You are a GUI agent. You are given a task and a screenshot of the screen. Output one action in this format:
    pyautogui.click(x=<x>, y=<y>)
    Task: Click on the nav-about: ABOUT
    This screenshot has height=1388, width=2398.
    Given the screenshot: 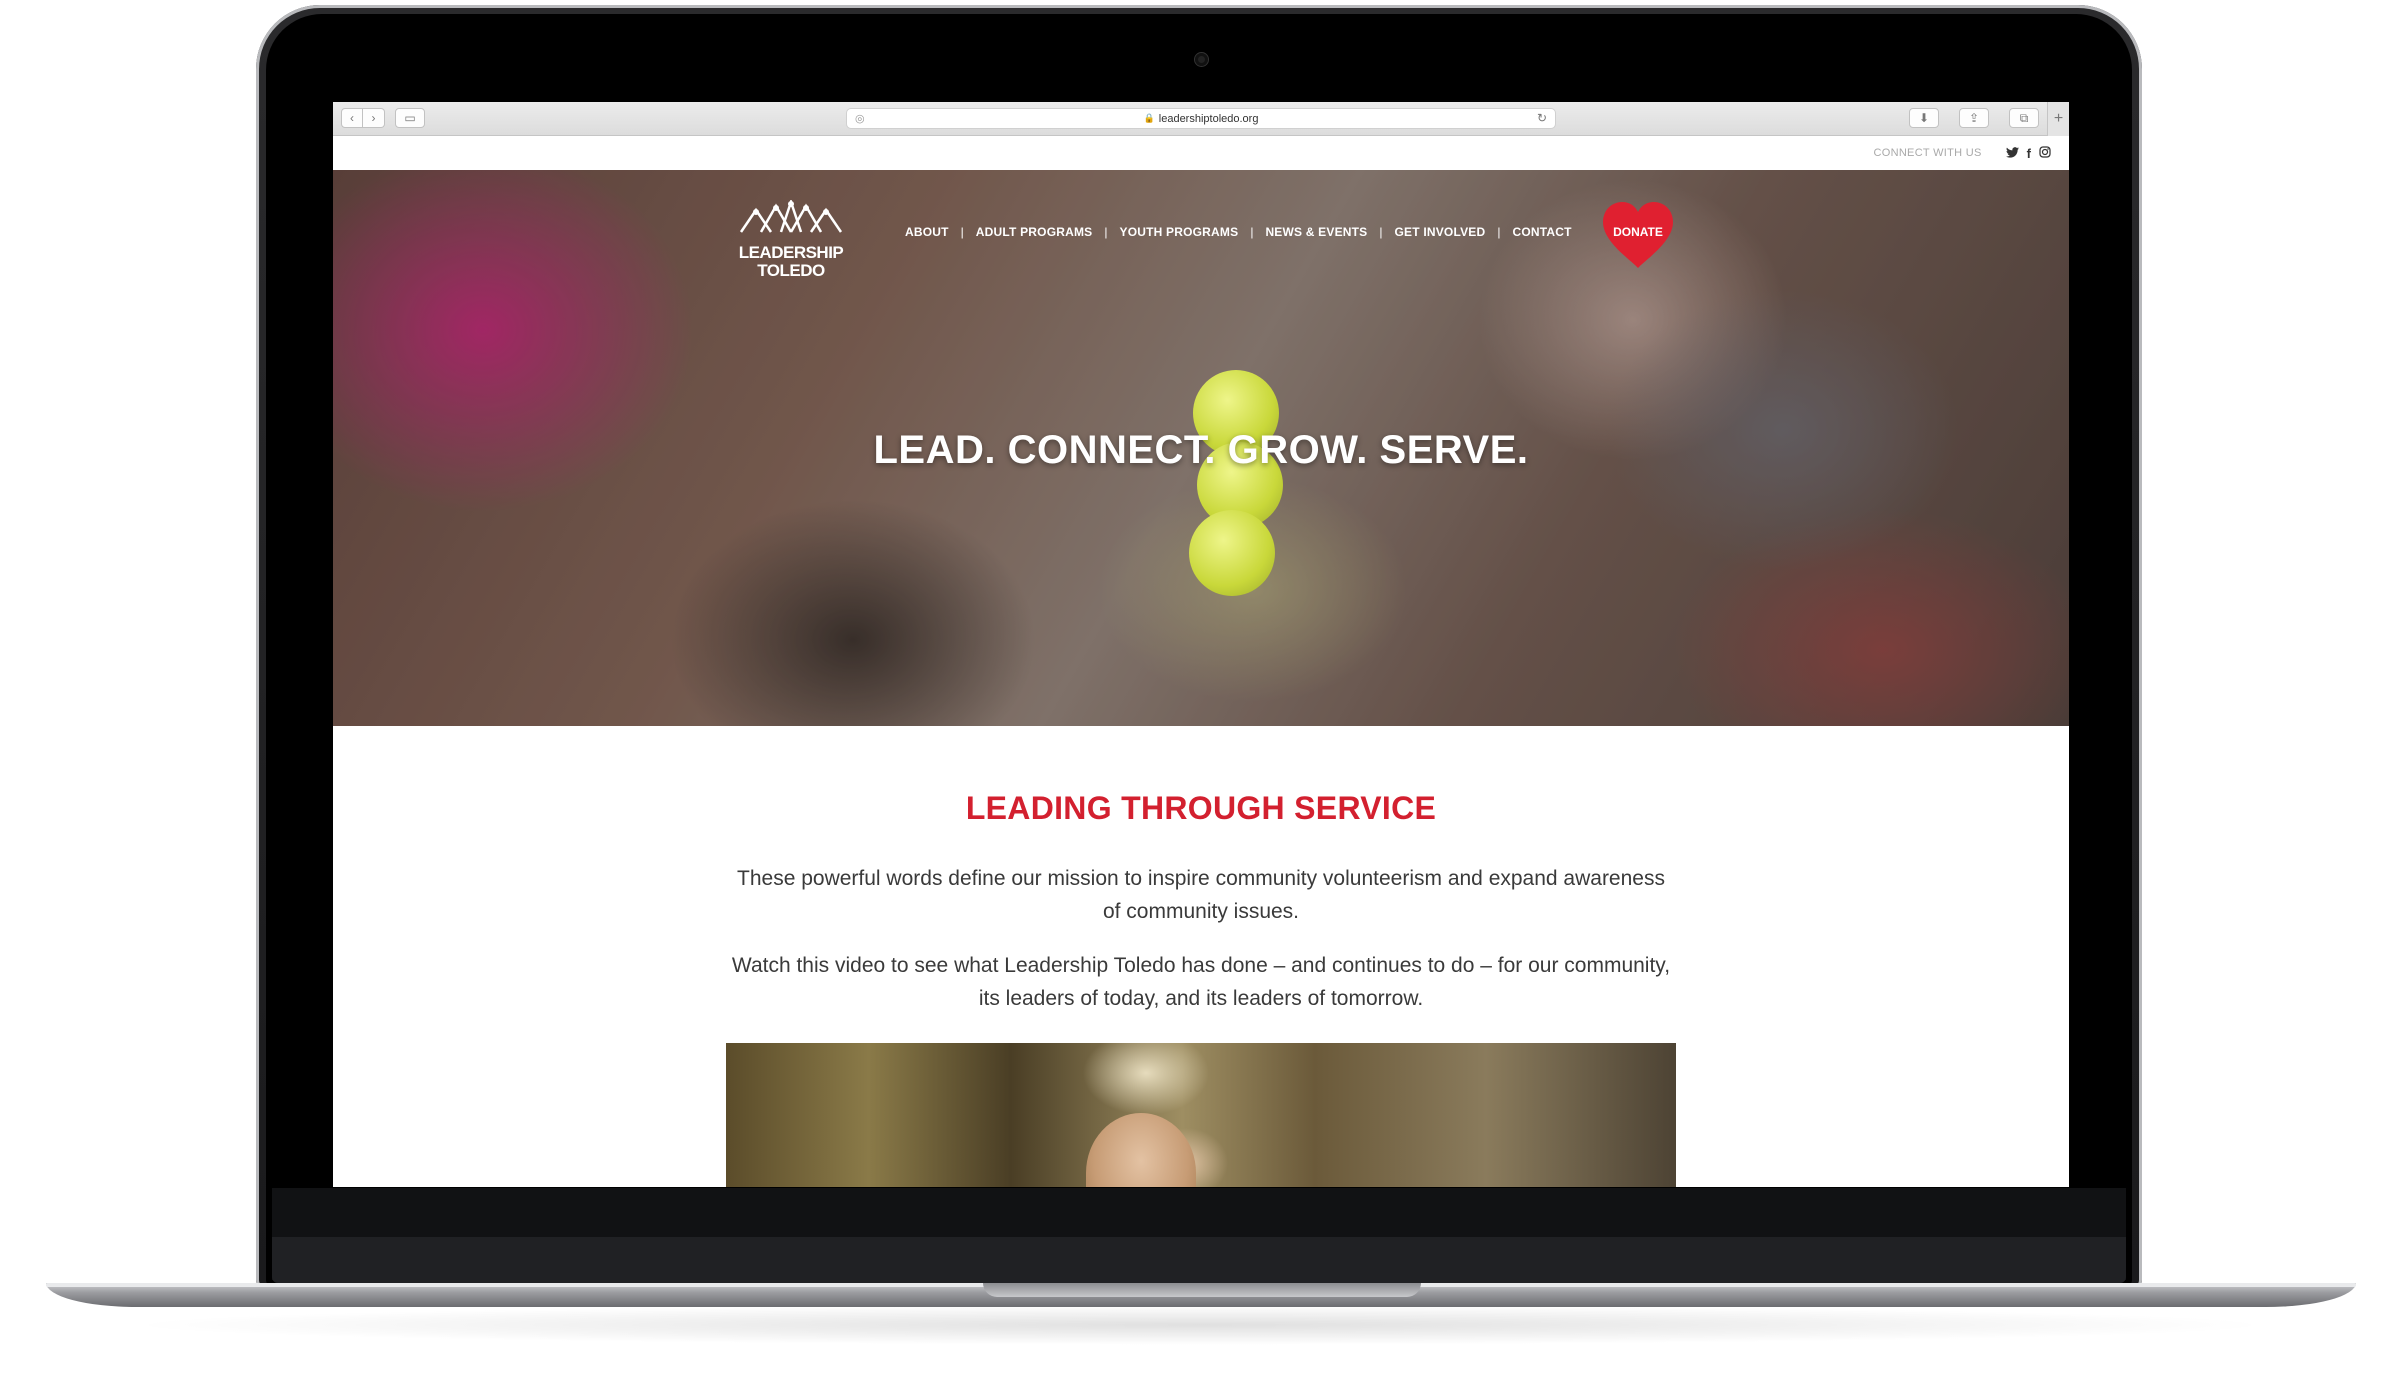 What is the action you would take?
    pyautogui.click(x=927, y=232)
    